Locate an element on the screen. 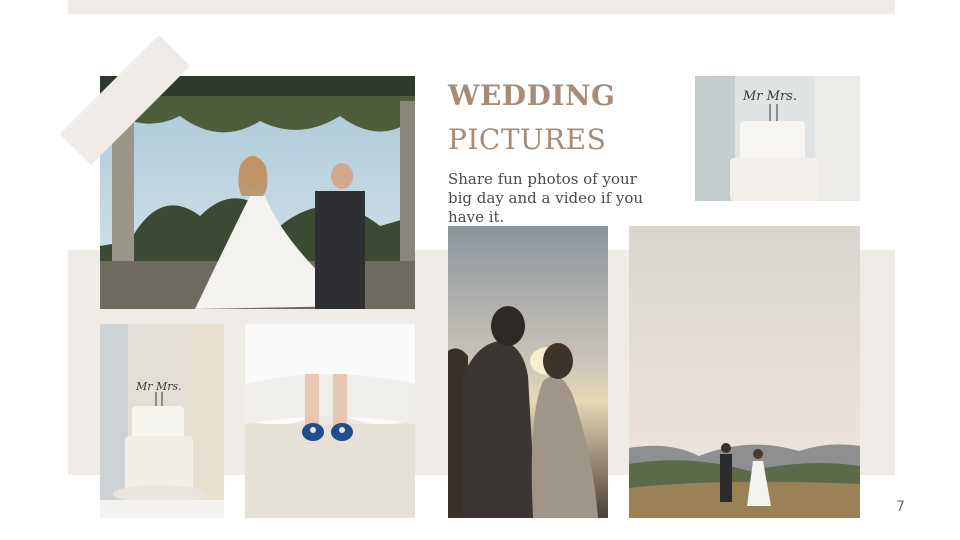  wedding-cake-photo-bottom: Mr Mrs. is located at coordinates (162, 421).